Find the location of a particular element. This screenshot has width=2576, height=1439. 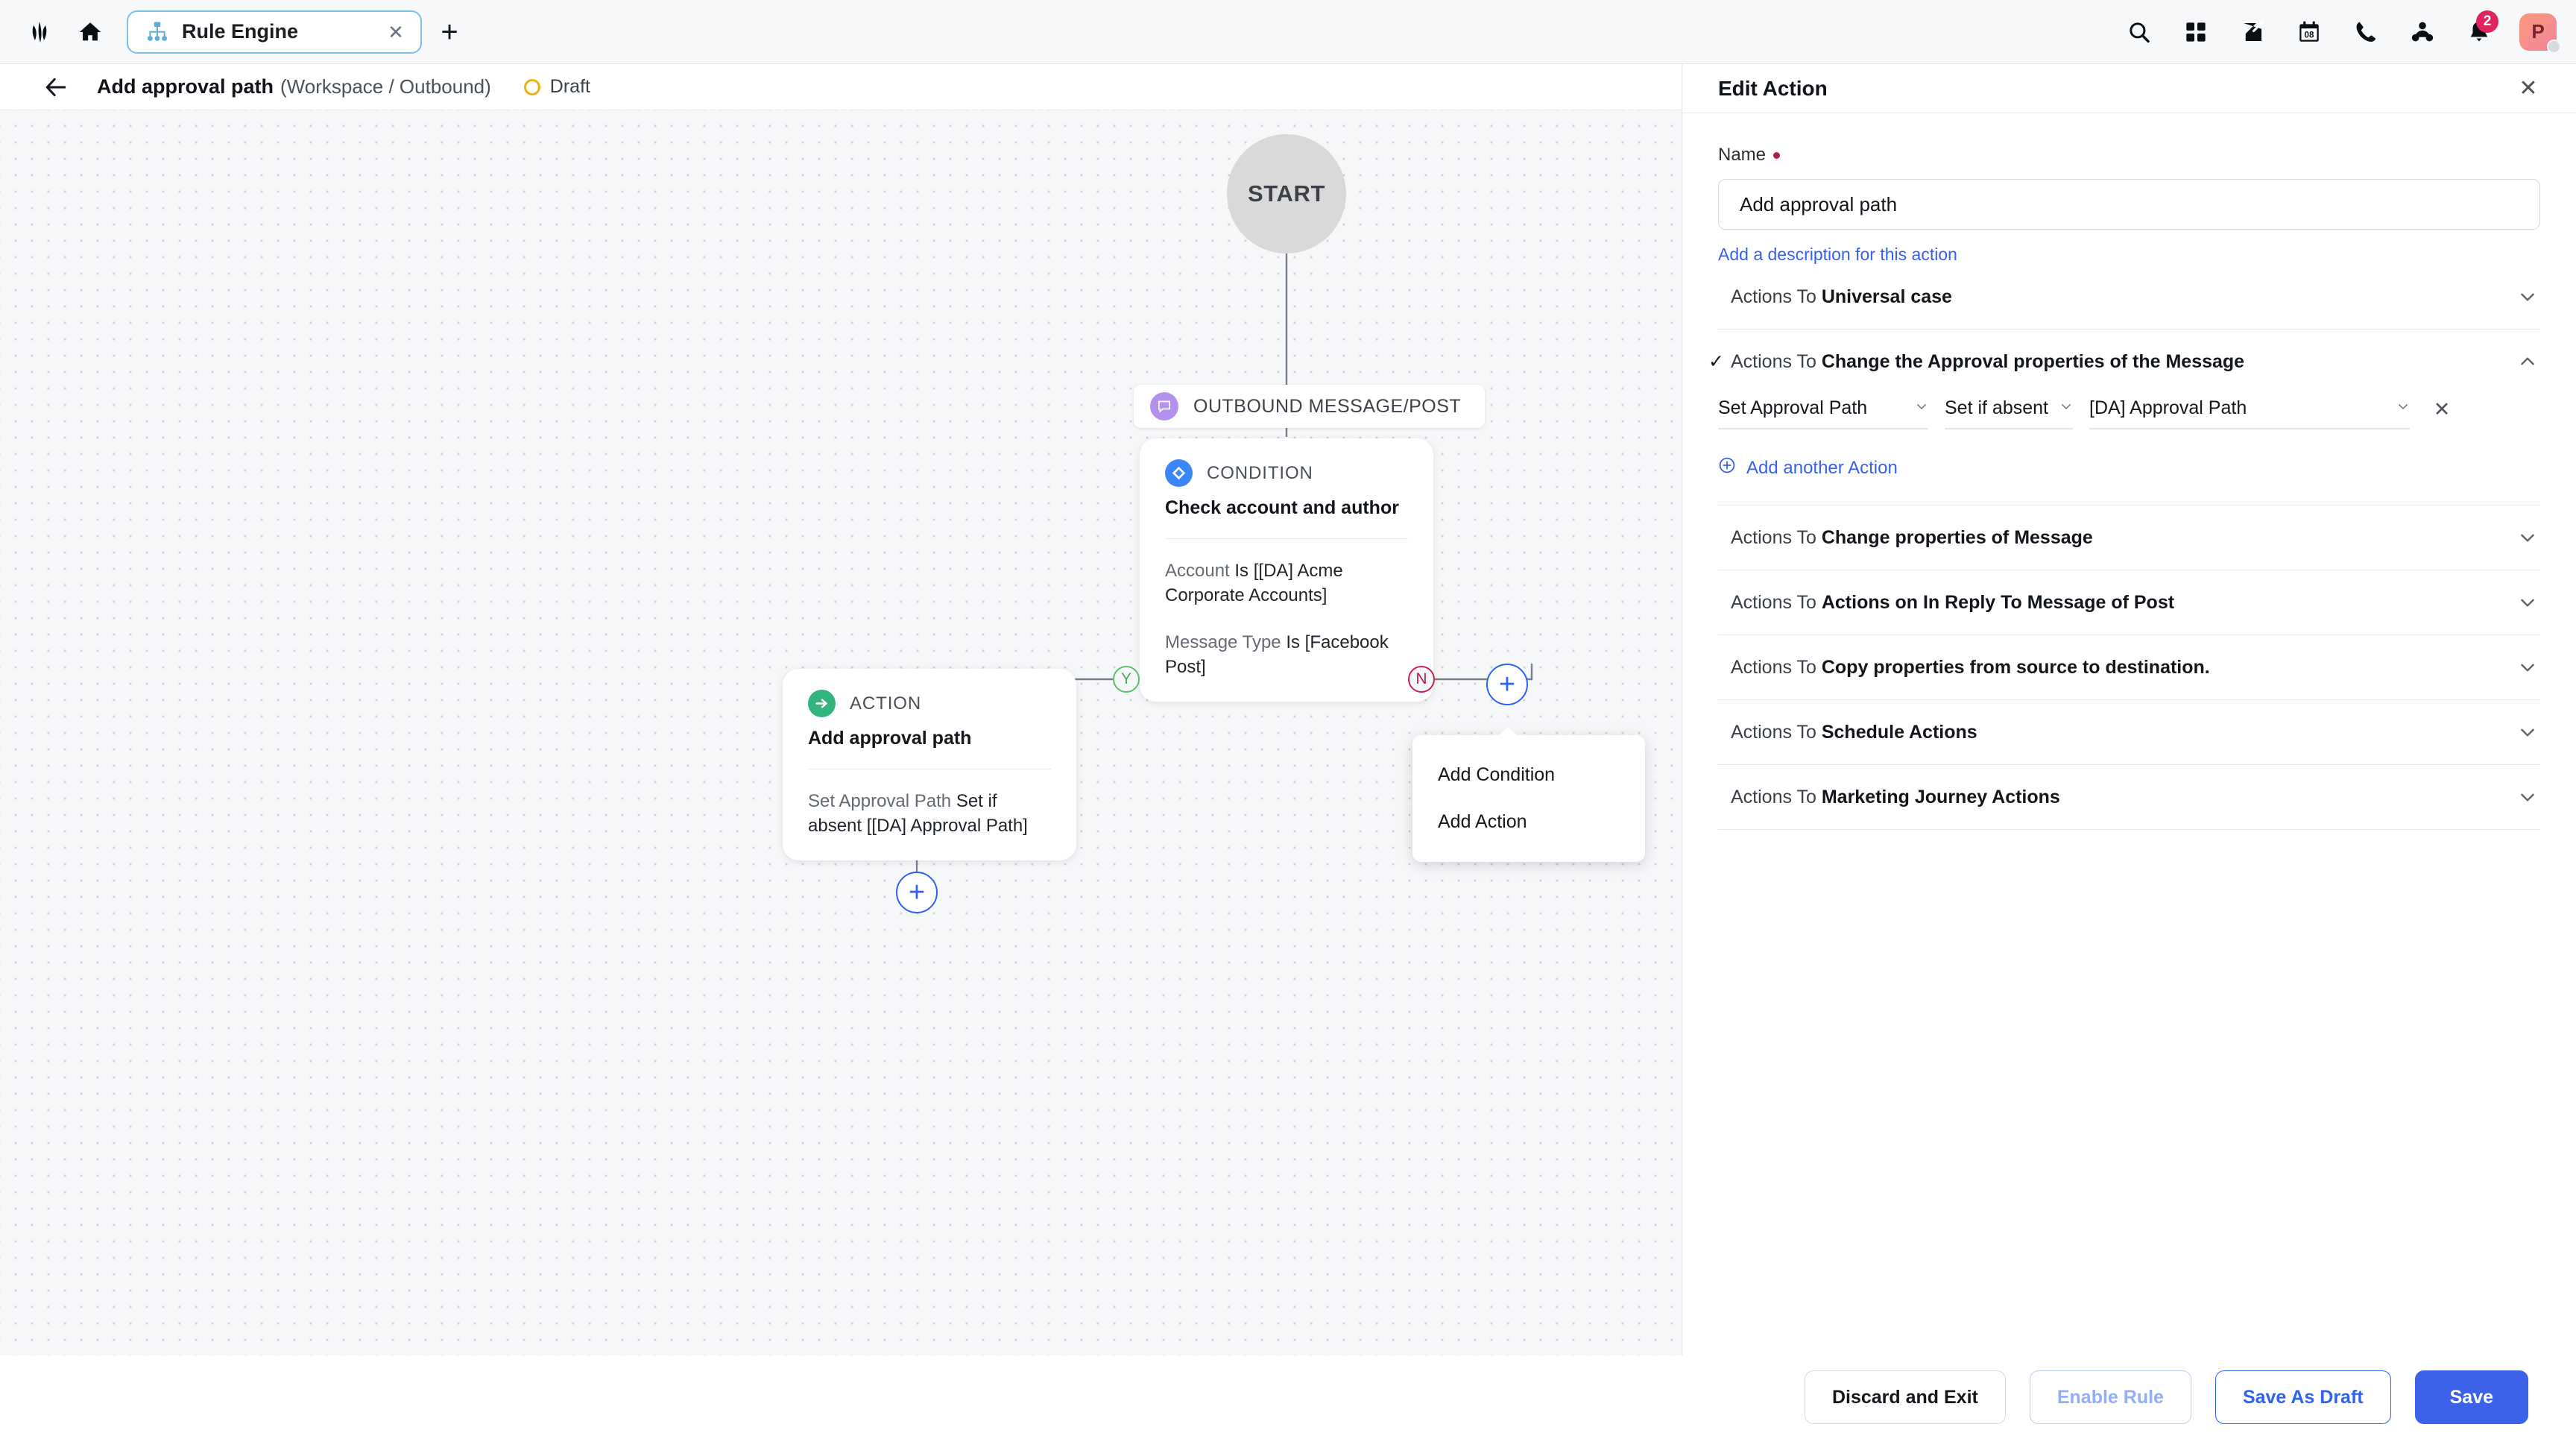

back-arrow-icon is located at coordinates (57, 87).